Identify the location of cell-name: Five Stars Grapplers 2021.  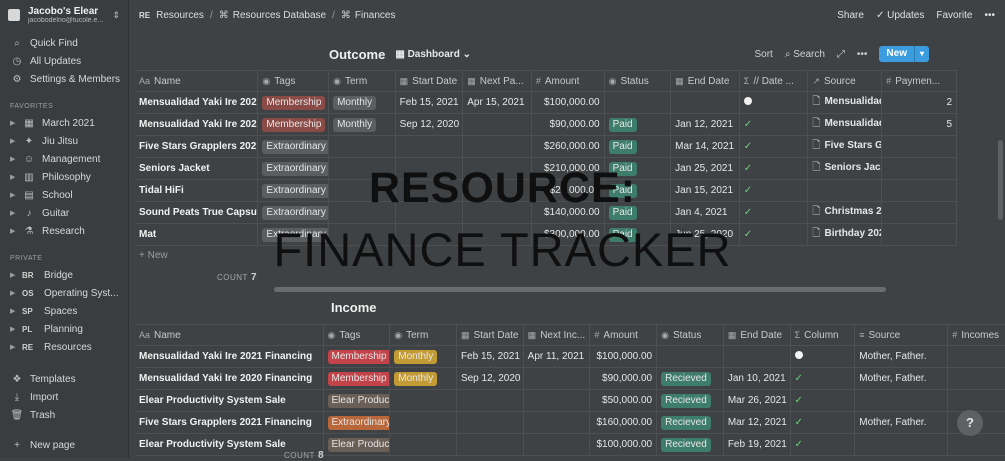
(197, 146).